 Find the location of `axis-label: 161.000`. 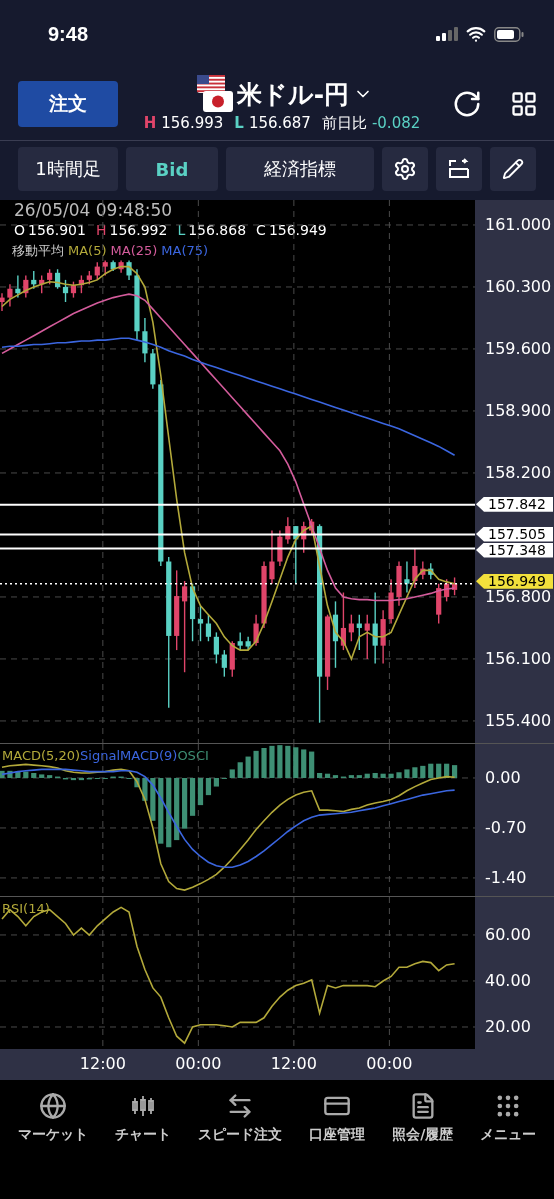

axis-label: 161.000 is located at coordinates (518, 224).